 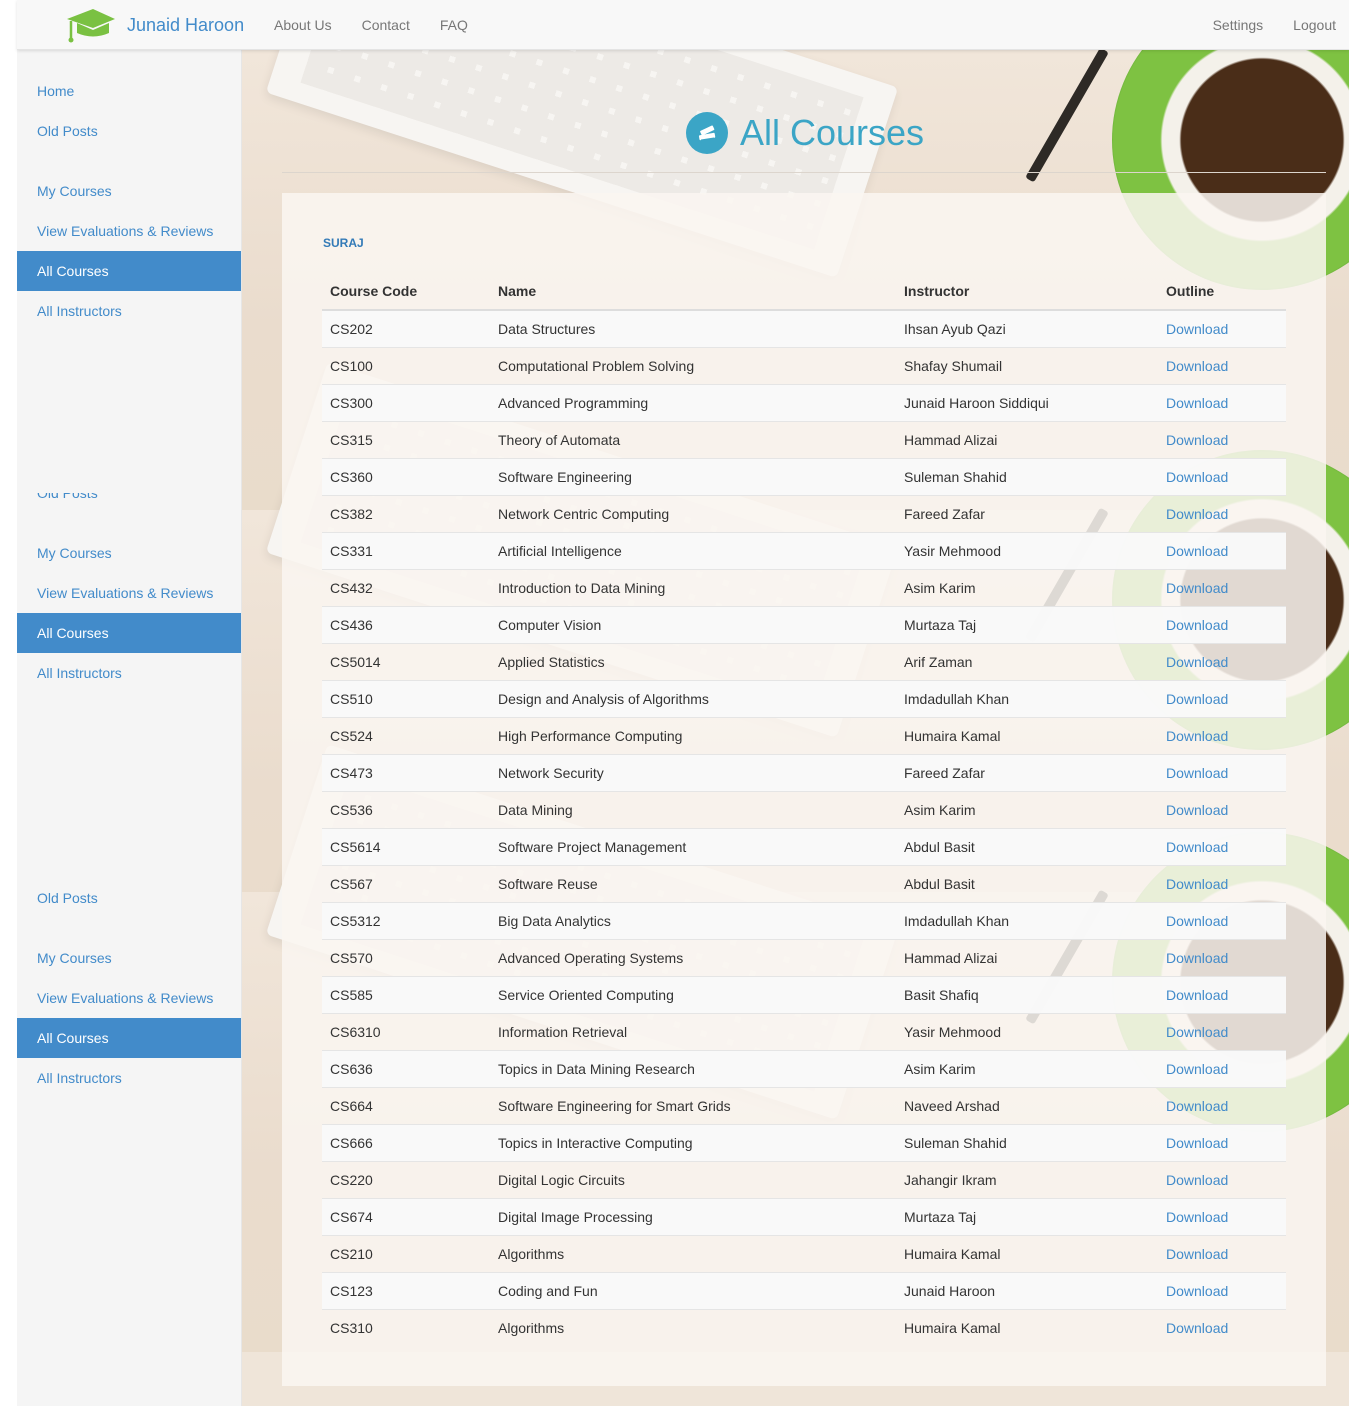 What do you see at coordinates (1027, 1179) in the screenshot?
I see `instructor-cell: Jahangir Ikram` at bounding box center [1027, 1179].